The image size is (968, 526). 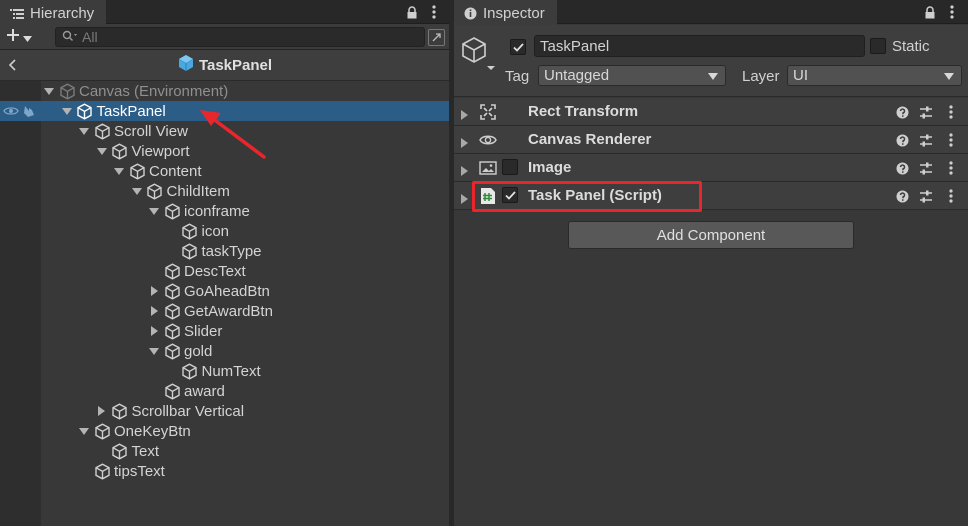 What do you see at coordinates (224, 451) in the screenshot?
I see `hierarchy-row: Text` at bounding box center [224, 451].